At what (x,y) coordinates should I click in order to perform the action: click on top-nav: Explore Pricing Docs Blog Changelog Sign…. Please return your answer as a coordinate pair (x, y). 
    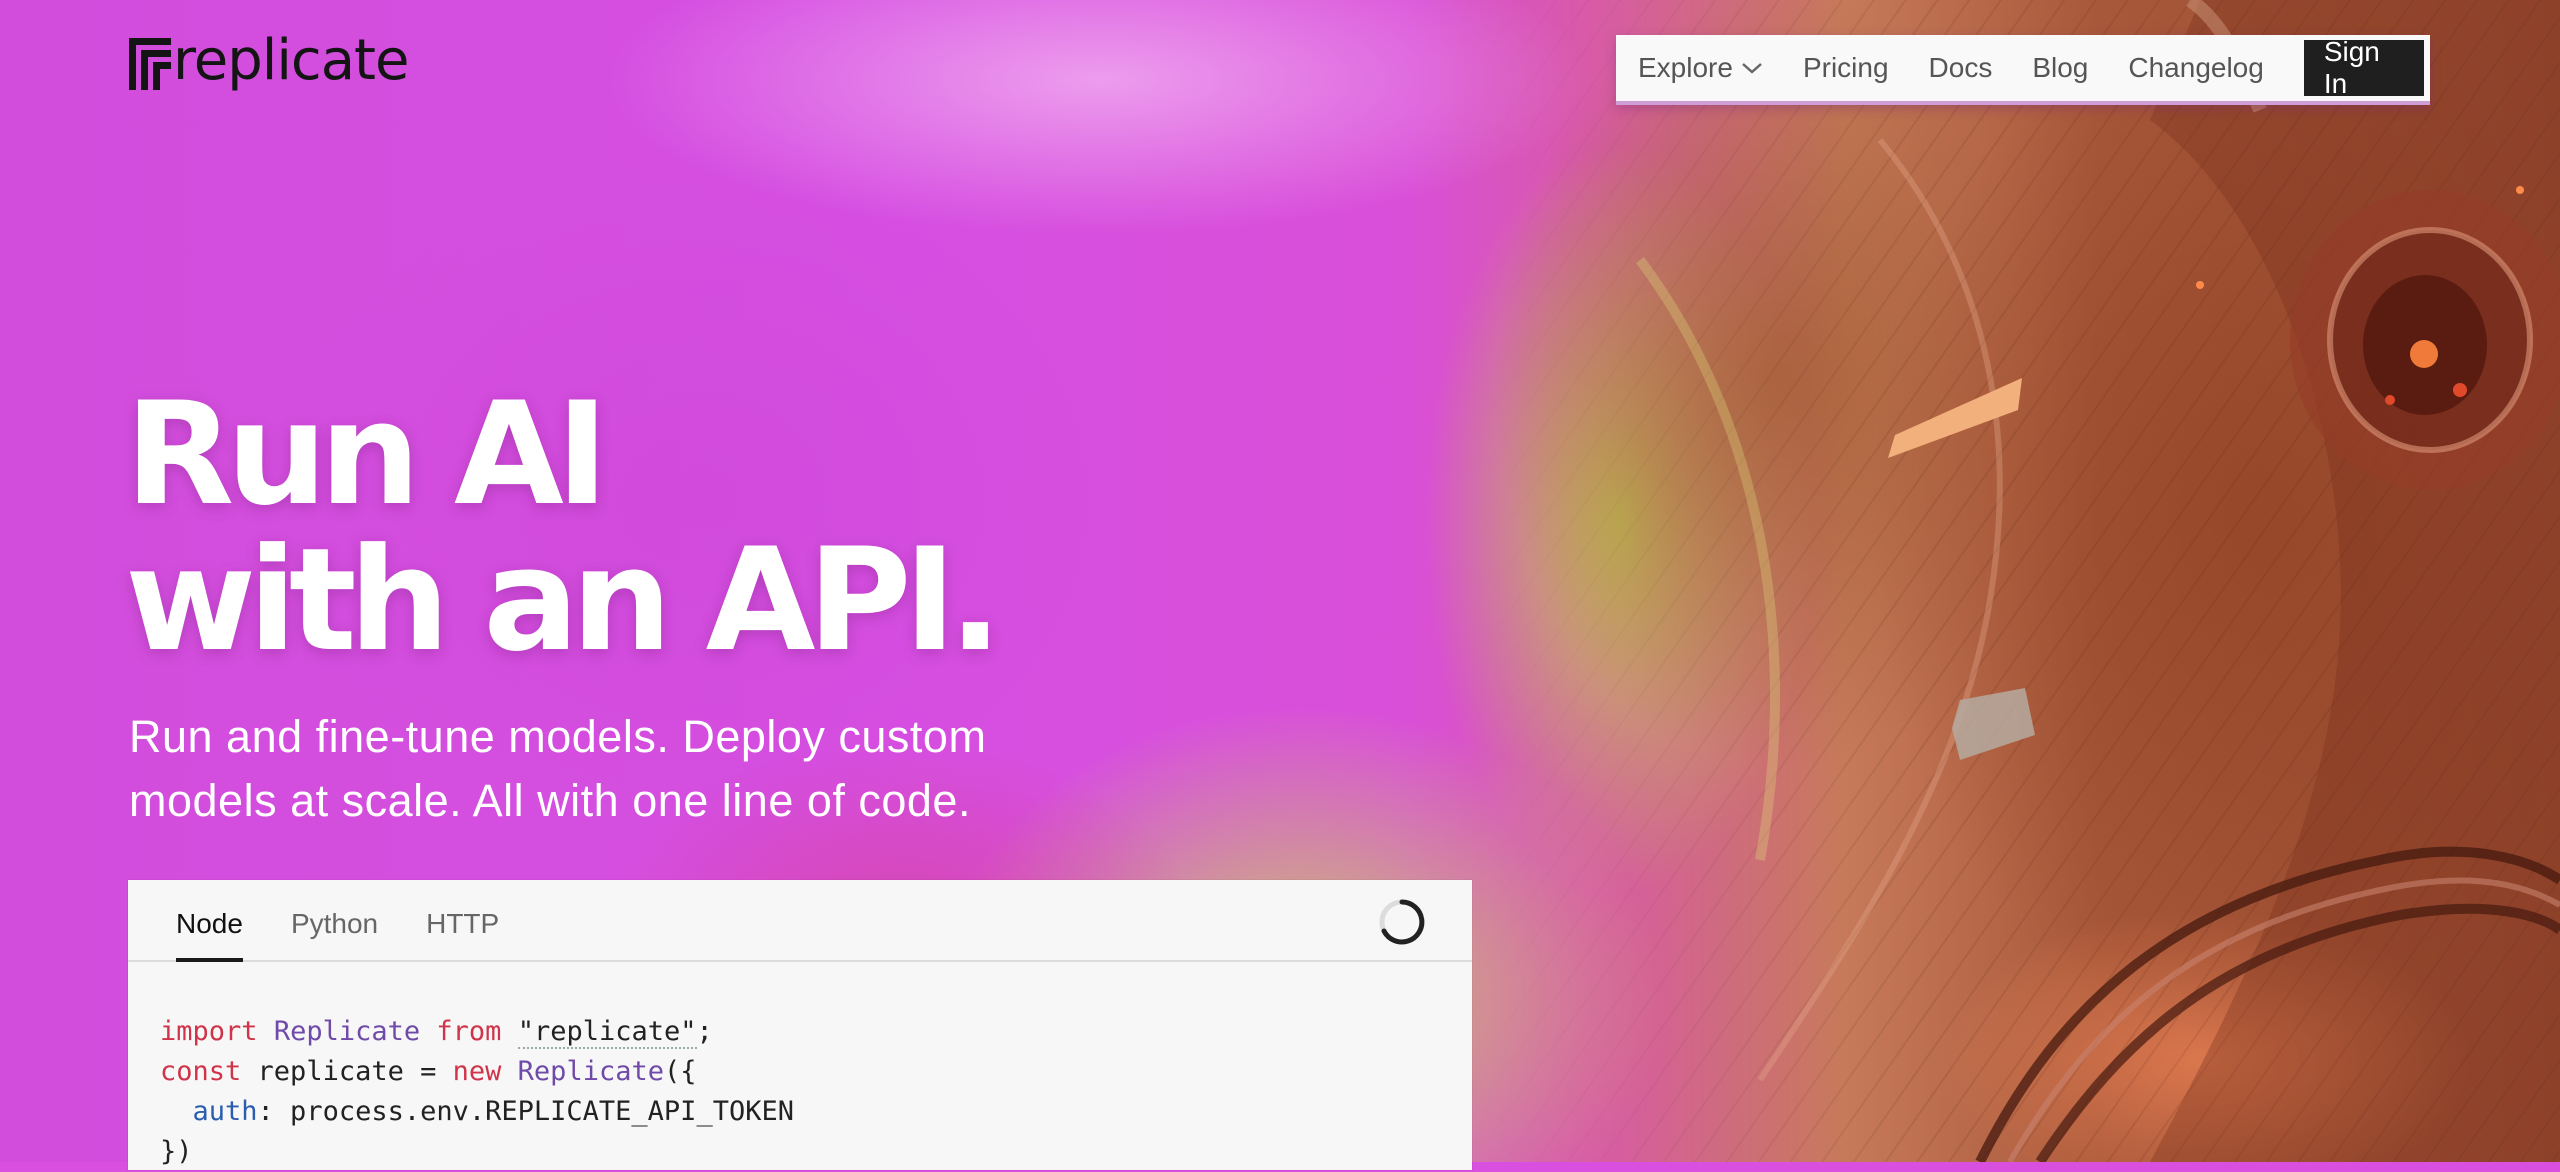
    Looking at the image, I should click on (2023, 70).